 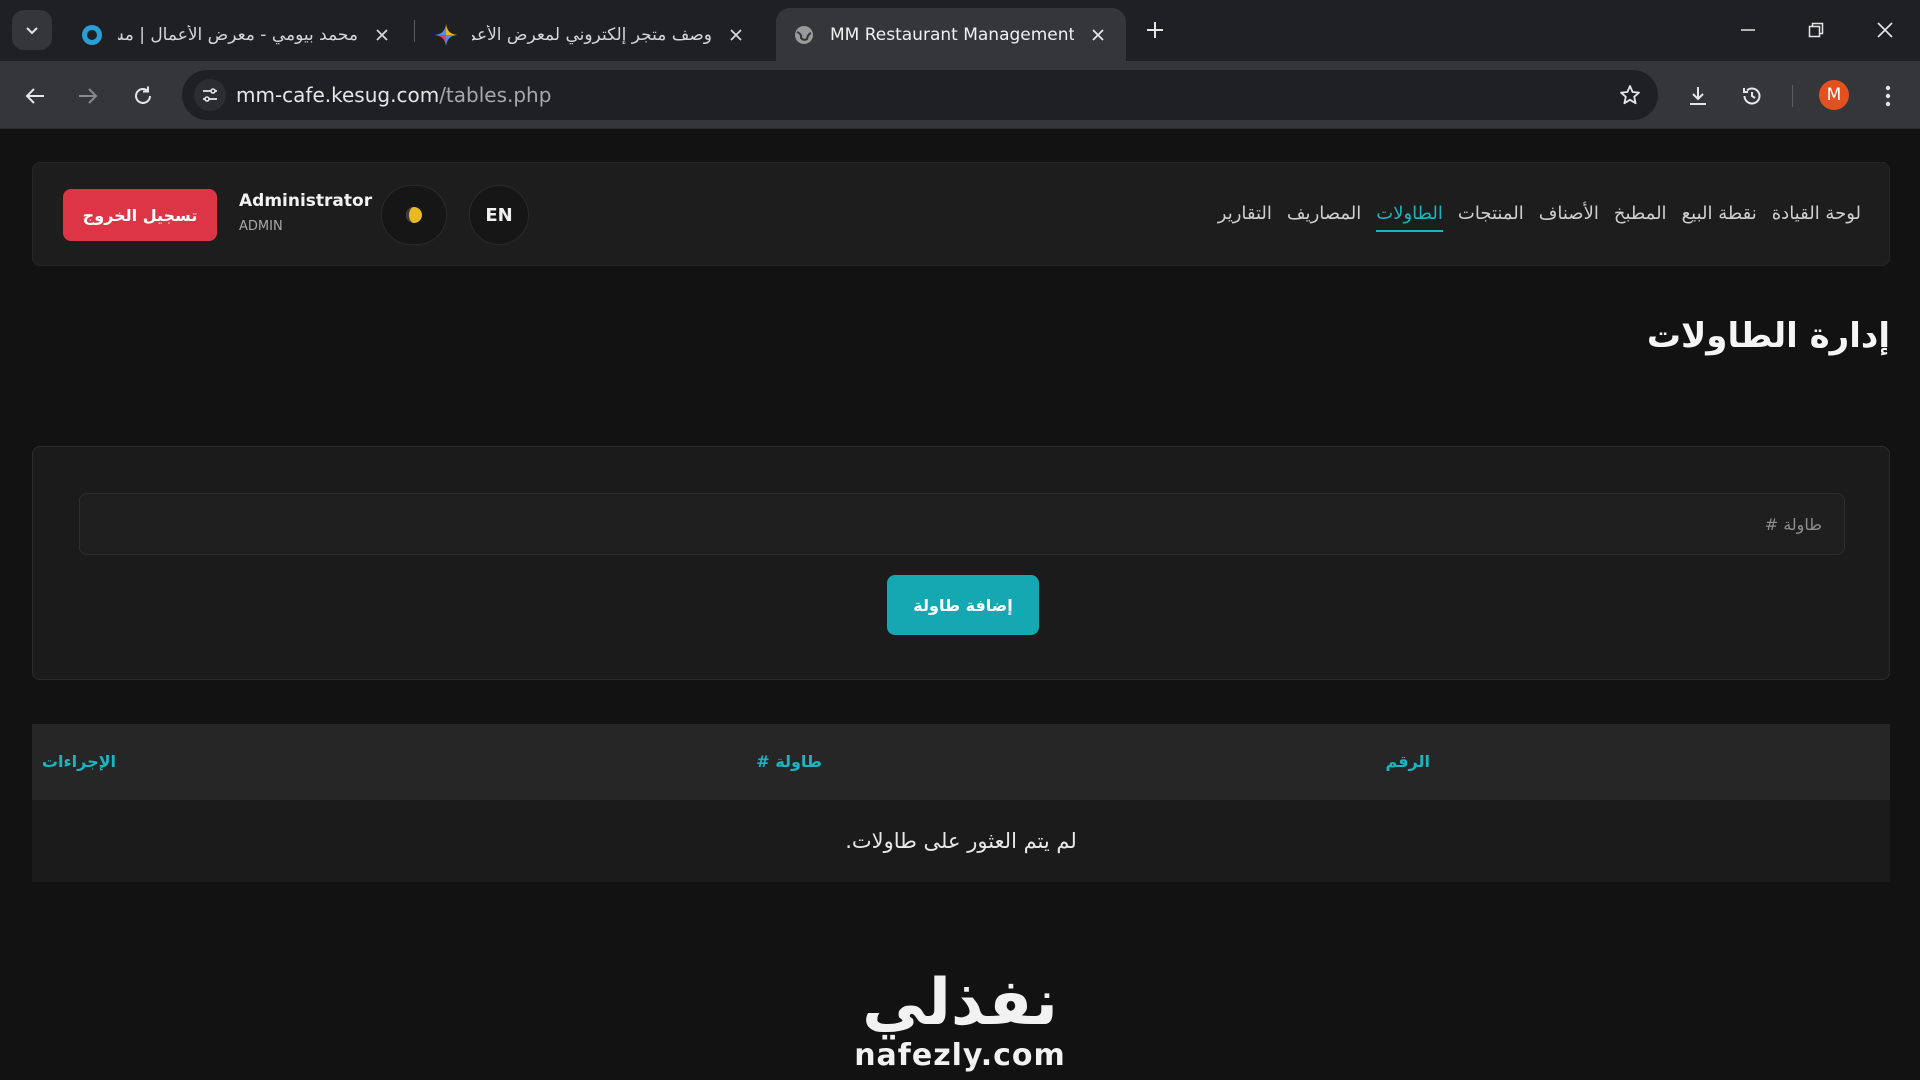 I want to click on empty-state-row: لم يتم العثور على طاولات., so click(x=961, y=841).